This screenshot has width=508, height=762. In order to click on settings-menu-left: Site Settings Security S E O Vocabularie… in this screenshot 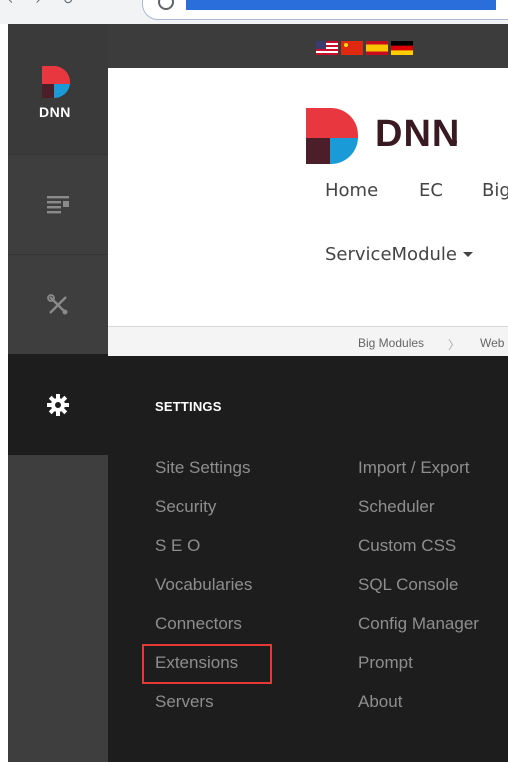, I will do `click(203, 592)`.